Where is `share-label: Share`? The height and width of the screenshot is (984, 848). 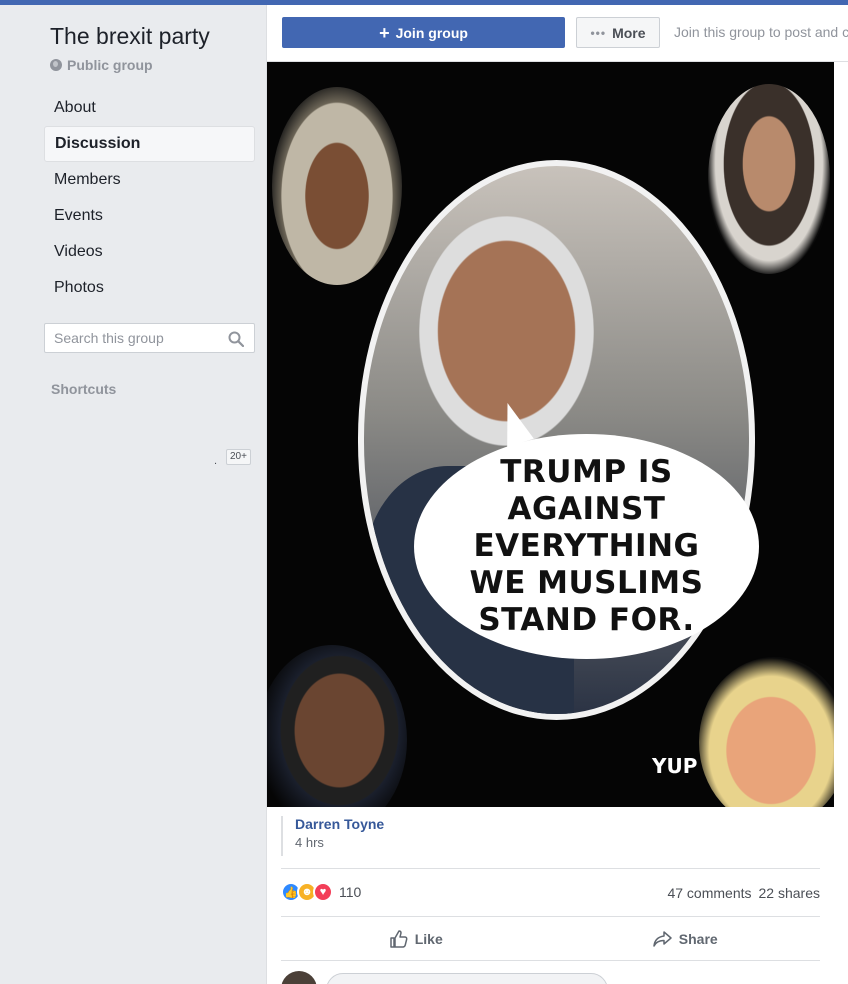 share-label: Share is located at coordinates (698, 938).